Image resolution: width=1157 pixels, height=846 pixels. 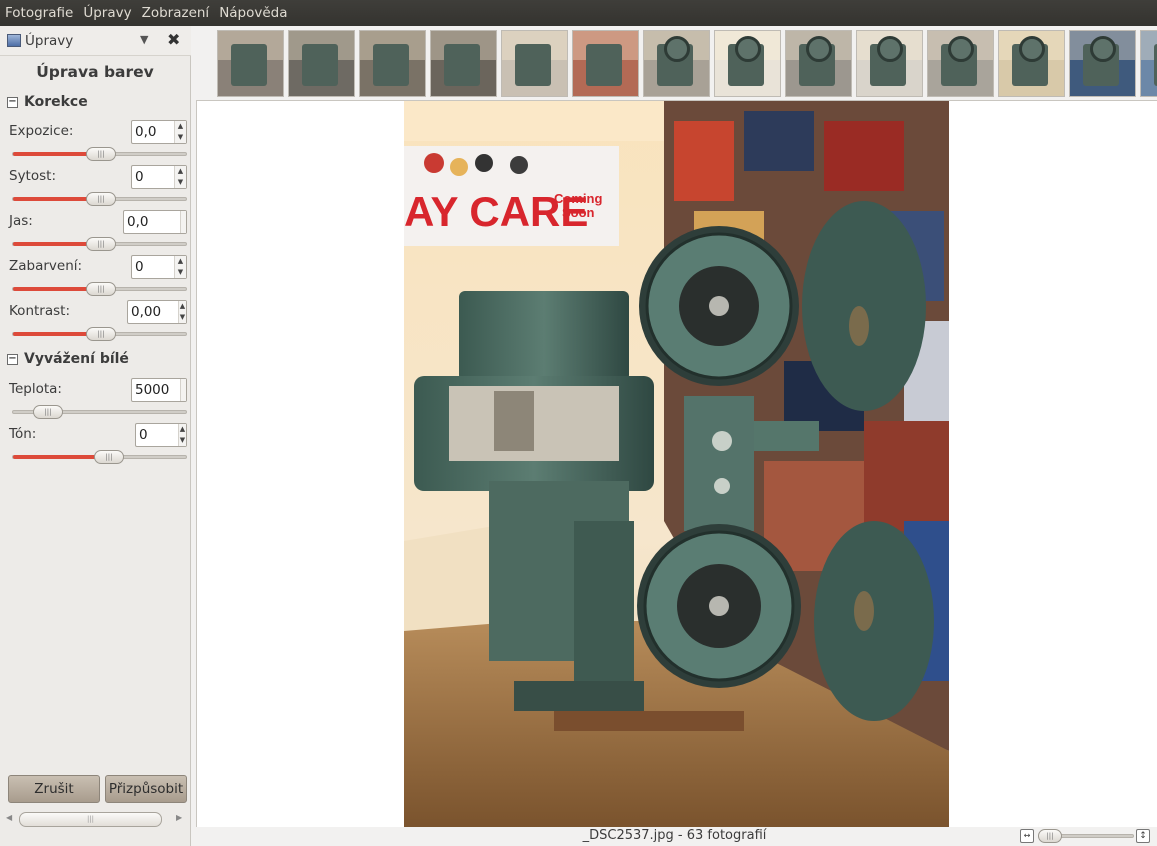 I want to click on teplota-spinbox: 5000, so click(x=159, y=390).